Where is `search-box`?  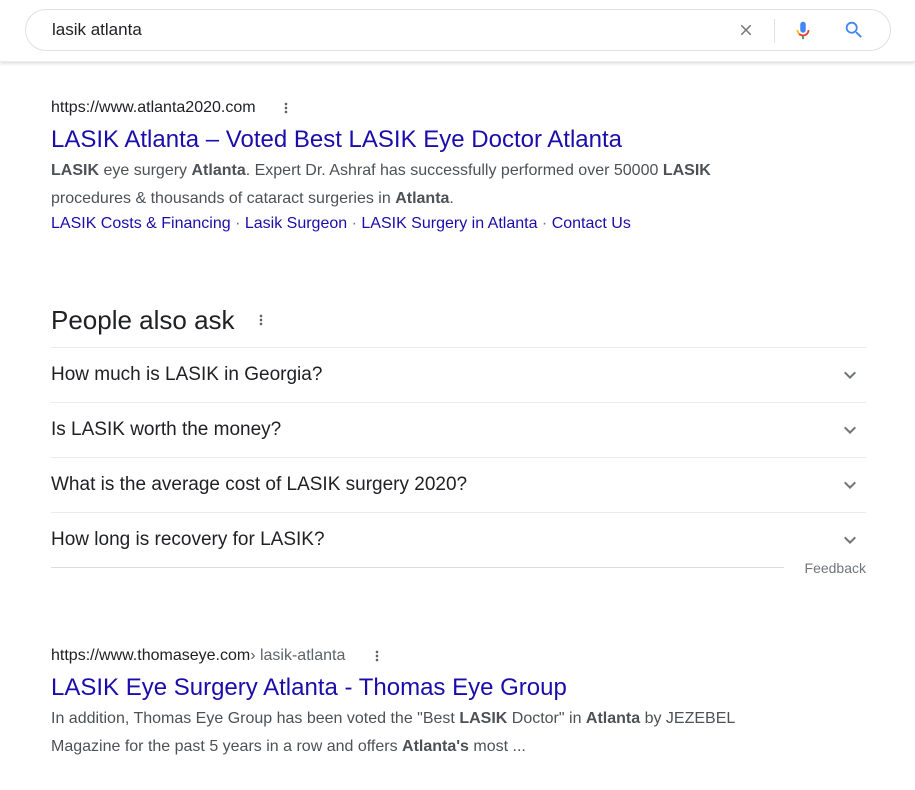 search-box is located at coordinates (458, 30).